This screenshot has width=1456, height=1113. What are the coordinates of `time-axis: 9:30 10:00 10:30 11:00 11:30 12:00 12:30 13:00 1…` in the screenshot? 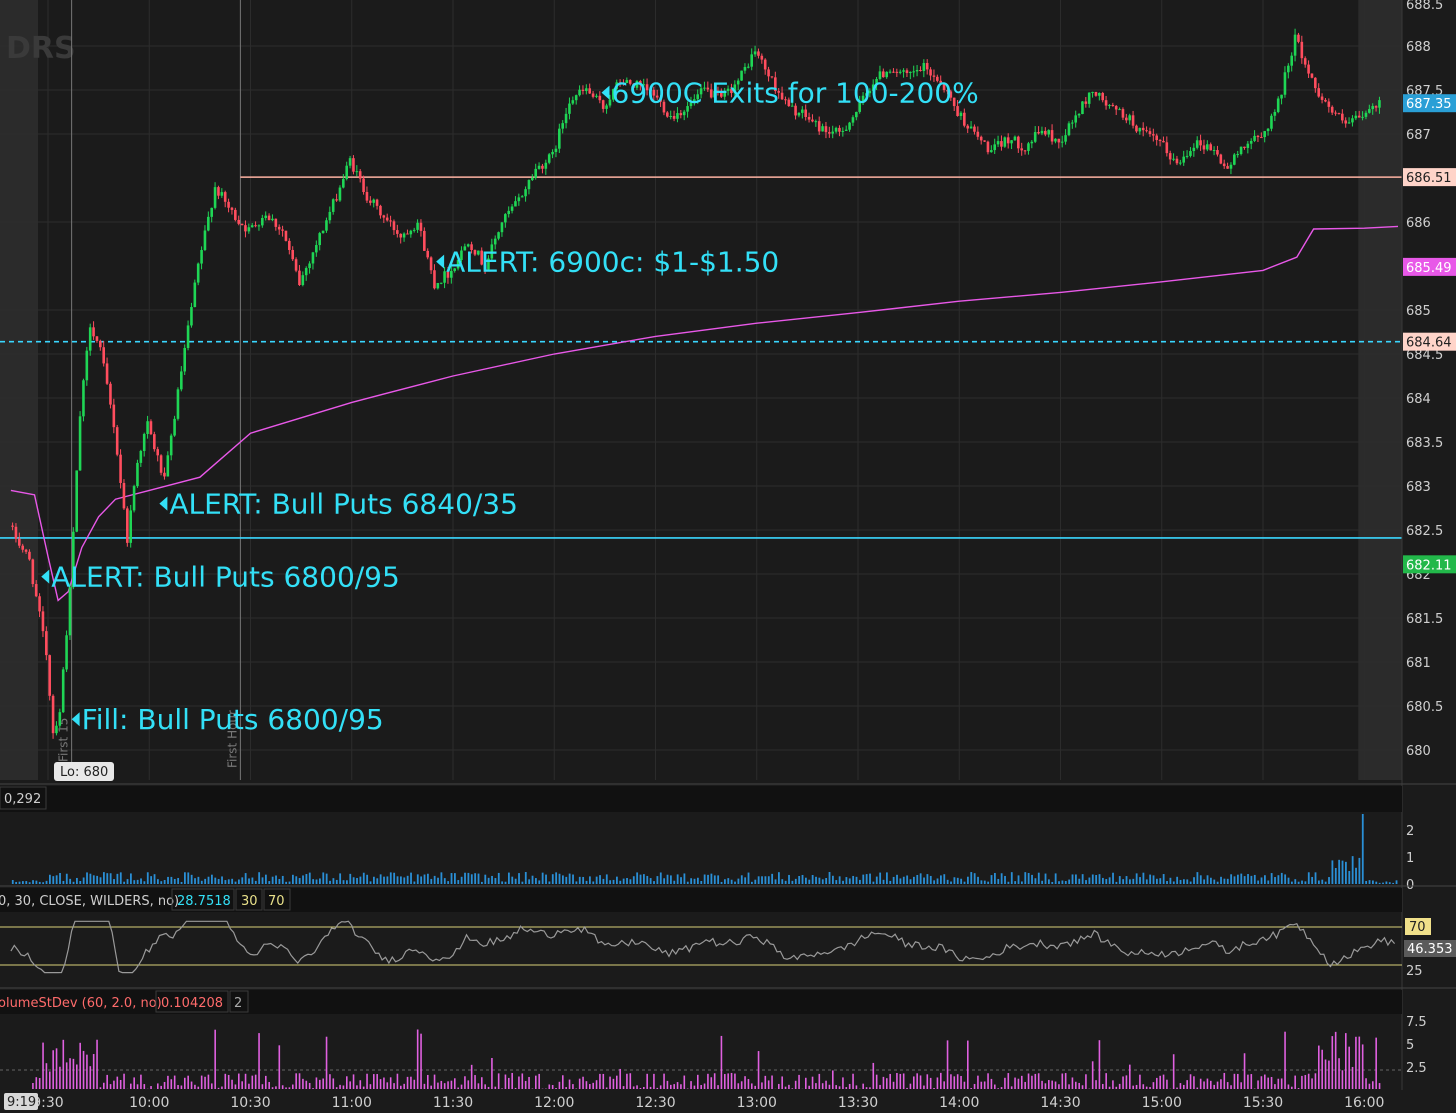 It's located at (728, 1101).